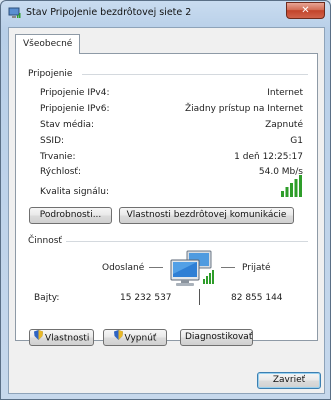 The image size is (331, 400). Describe the element at coordinates (60, 172) in the screenshot. I see `speed-label: Rýchlosť:` at that location.